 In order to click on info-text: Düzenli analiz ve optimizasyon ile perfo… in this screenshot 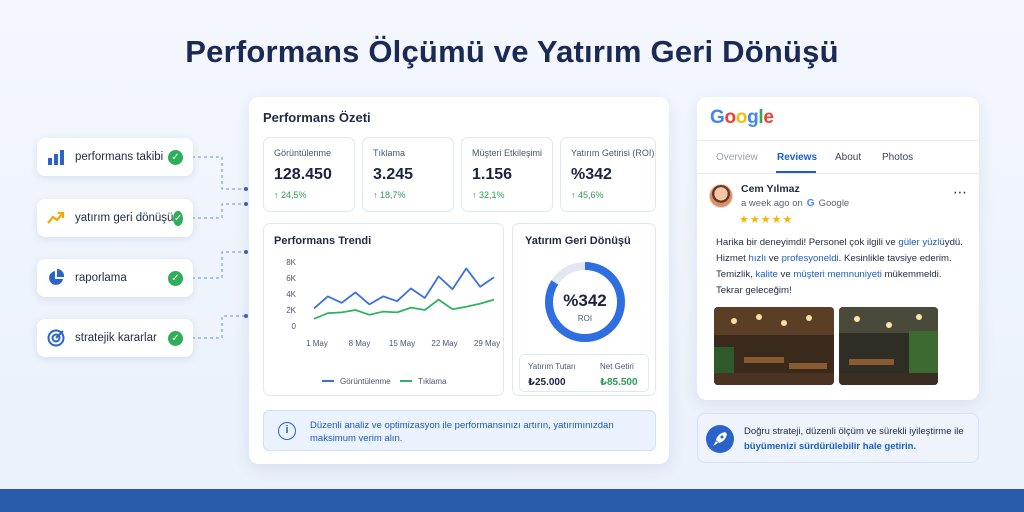, I will do `click(462, 432)`.